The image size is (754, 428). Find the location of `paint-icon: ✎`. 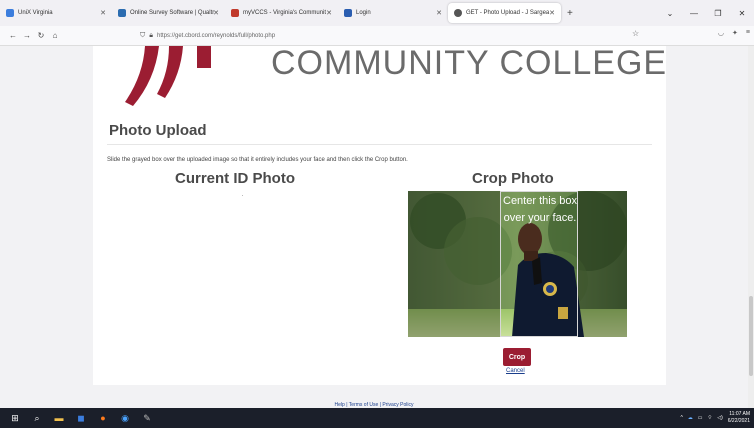

paint-icon: ✎ is located at coordinates (147, 418).